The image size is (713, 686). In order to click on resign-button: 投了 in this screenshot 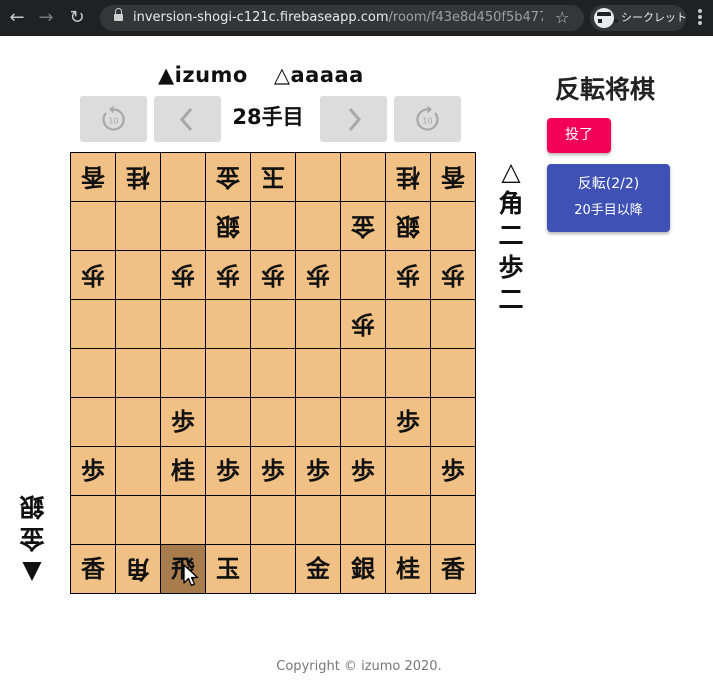, I will do `click(579, 135)`.